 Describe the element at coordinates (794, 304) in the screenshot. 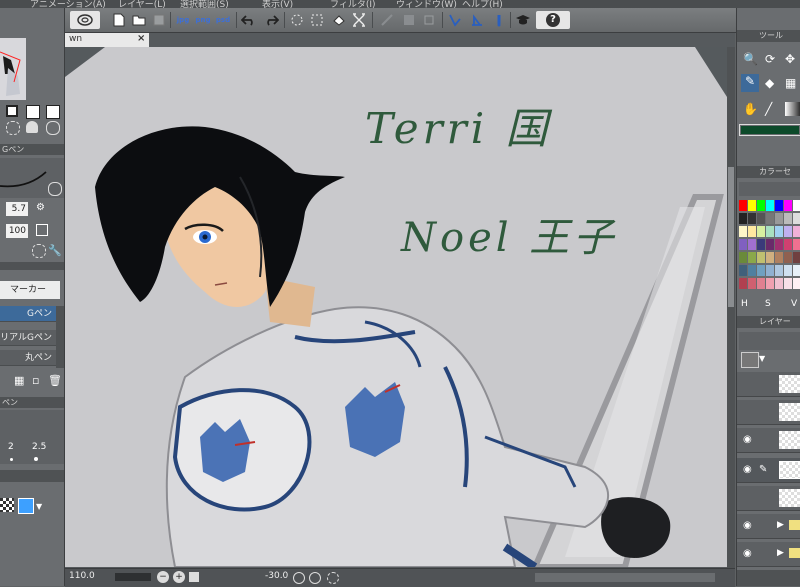

I see `palette-mode-v: V` at that location.